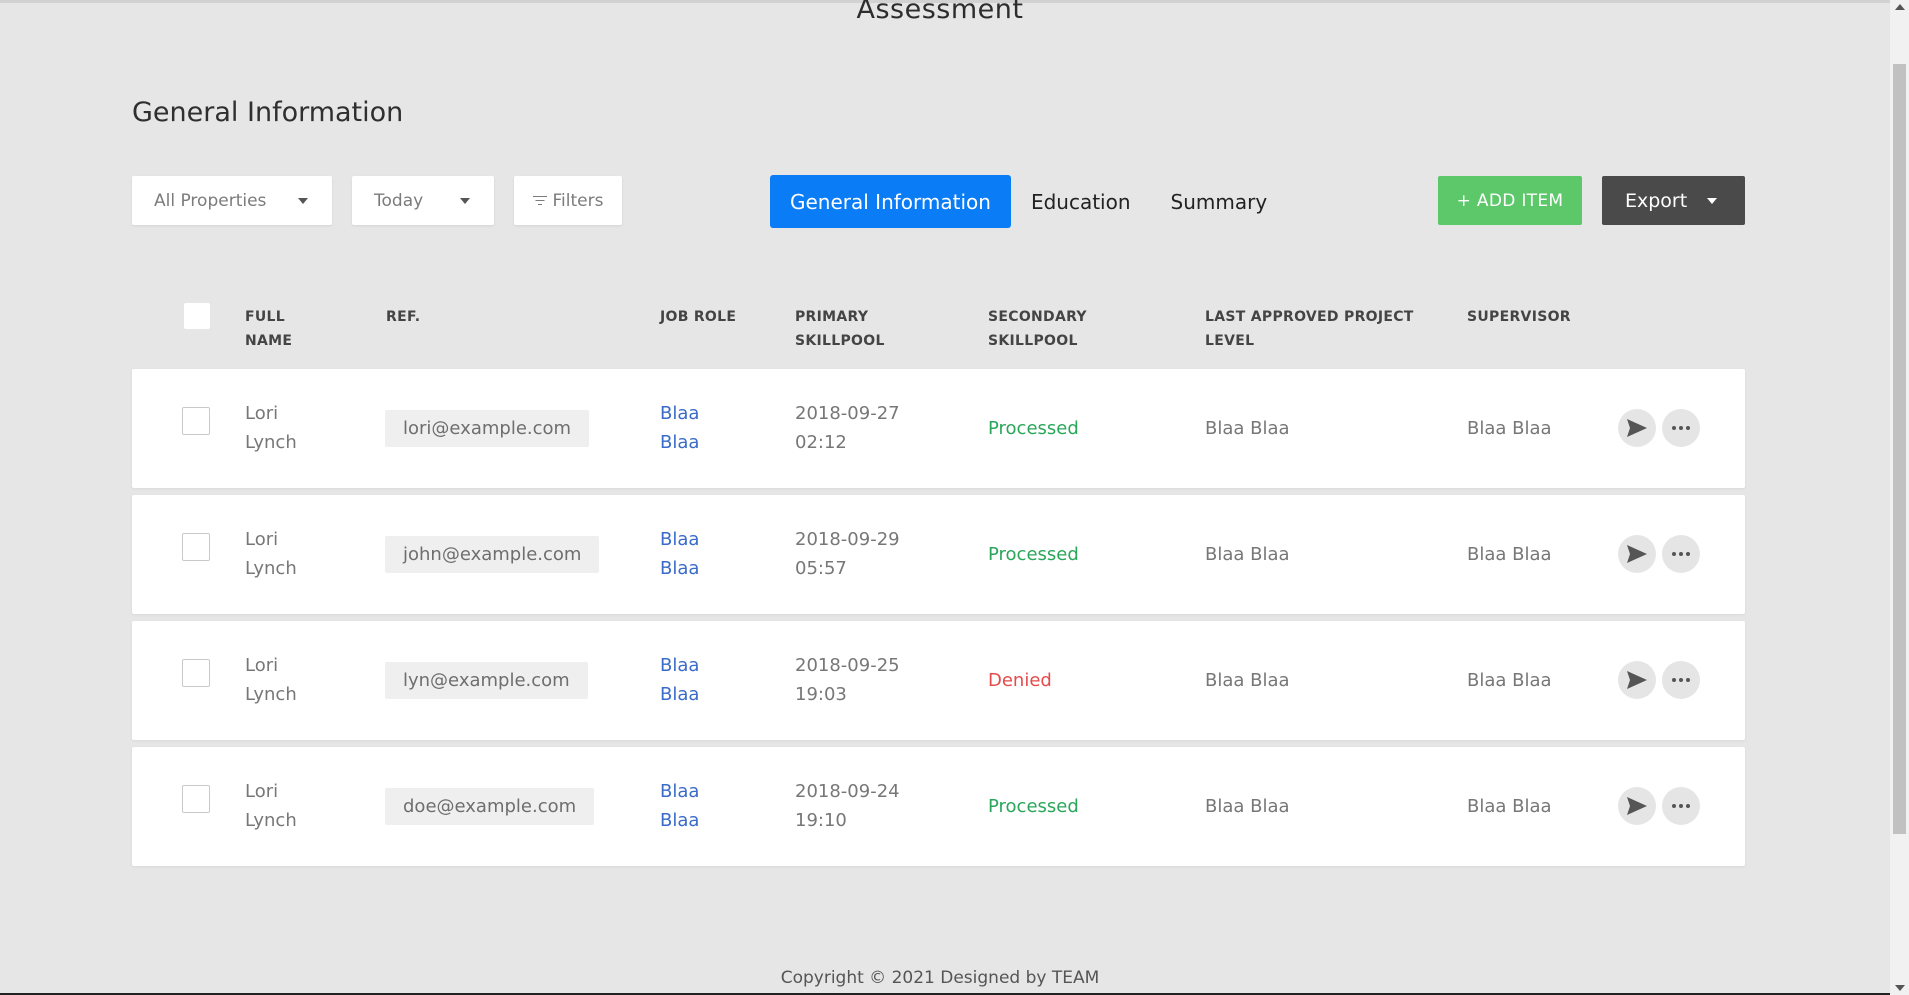  Describe the element at coordinates (490, 806) in the screenshot. I see `email-chip: doe@example.com` at that location.